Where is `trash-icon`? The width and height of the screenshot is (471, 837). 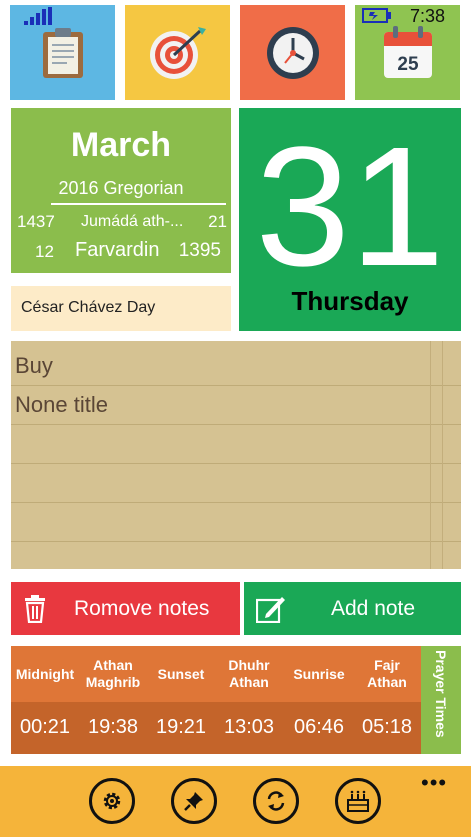
trash-icon is located at coordinates (35, 609).